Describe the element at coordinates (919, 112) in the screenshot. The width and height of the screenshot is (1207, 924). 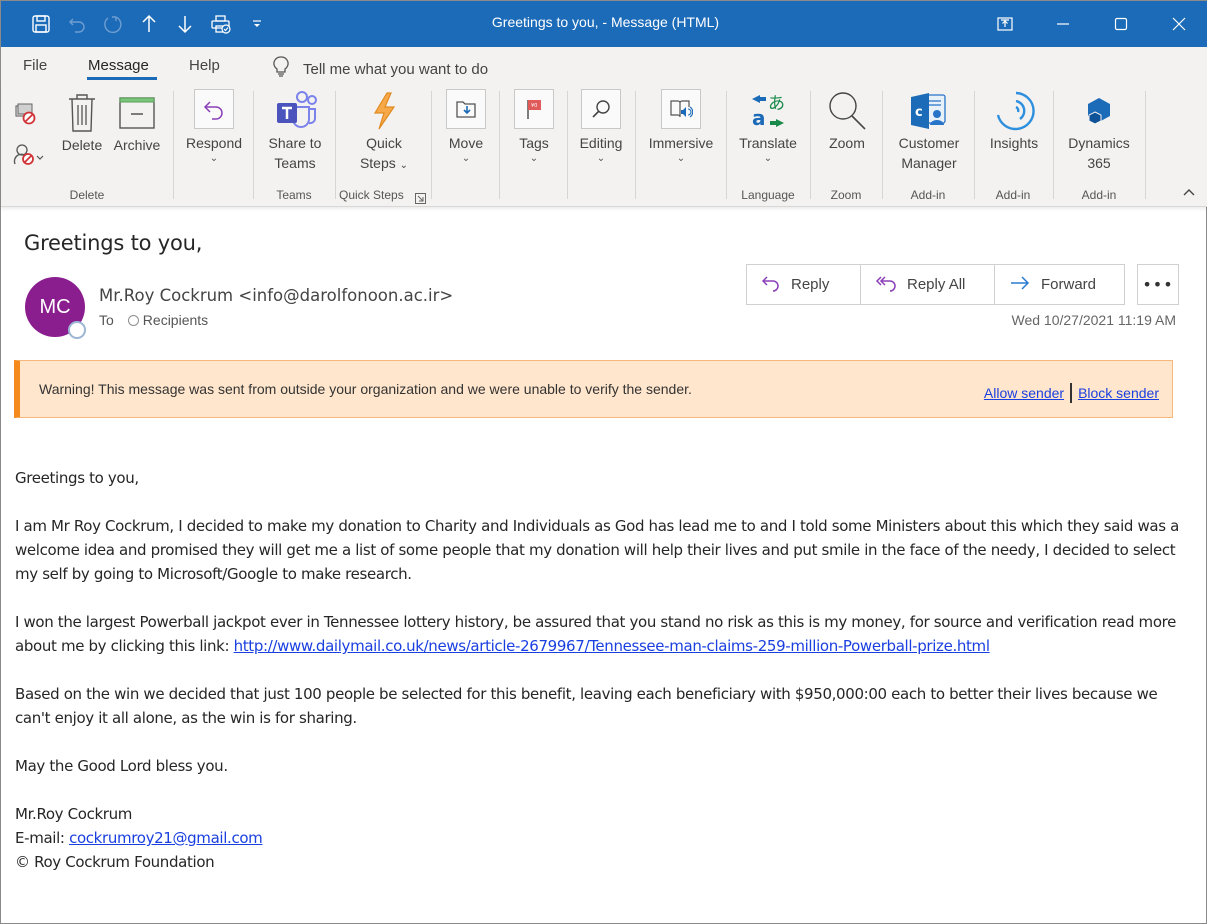
I see `svg-text: c` at that location.